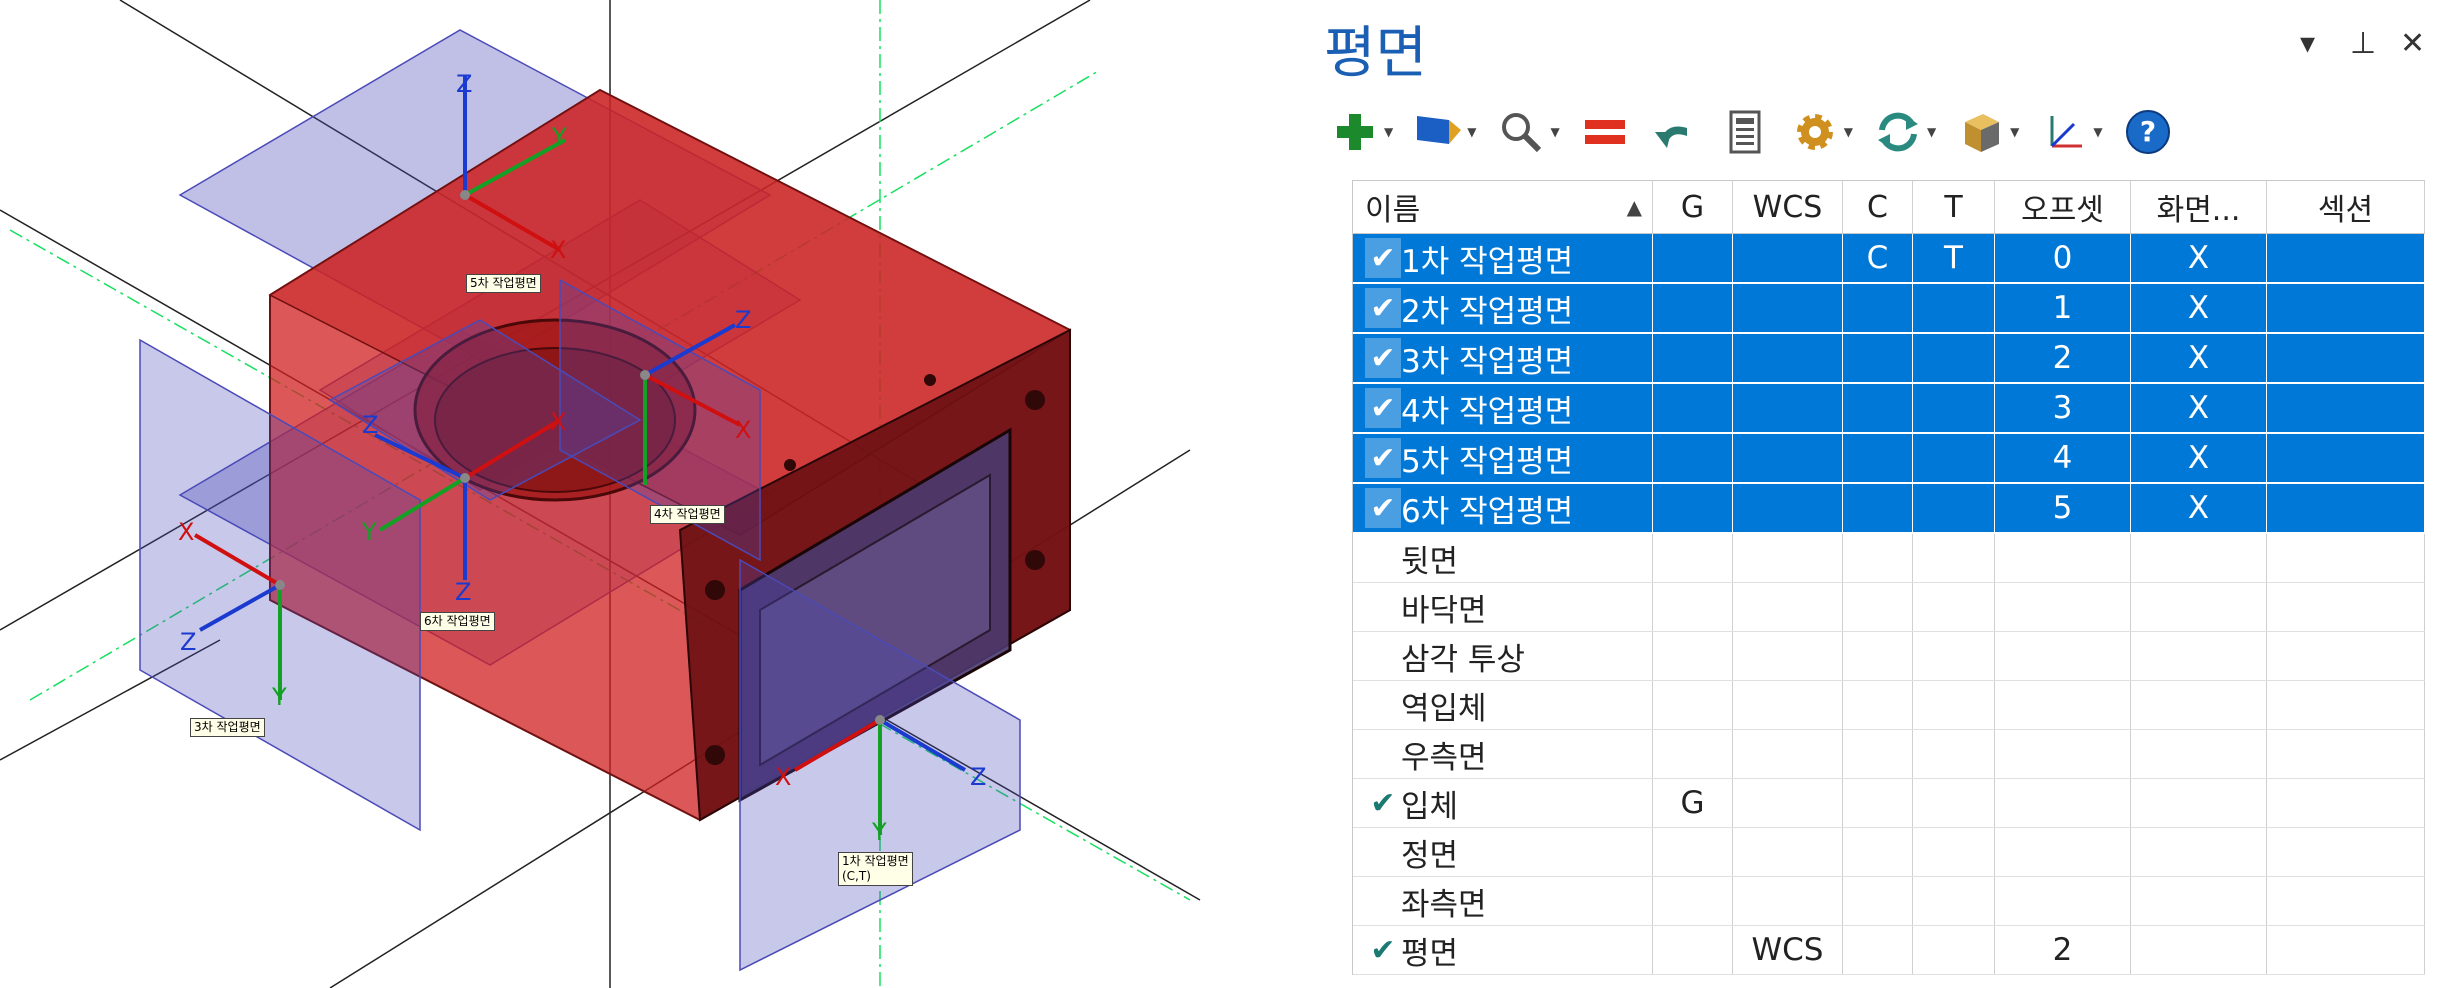 The width and height of the screenshot is (2452, 988). What do you see at coordinates (1878, 258) in the screenshot?
I see `c-cell: C` at bounding box center [1878, 258].